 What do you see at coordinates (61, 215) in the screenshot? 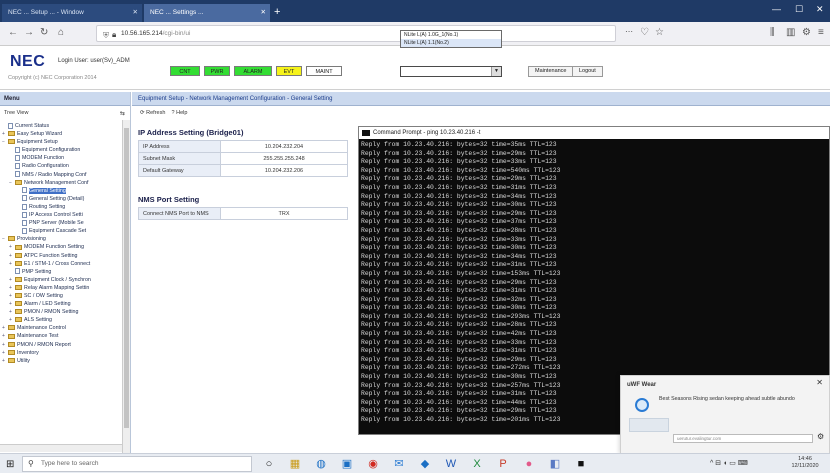
I see `tree-item: IP Access Control Setti` at bounding box center [61, 215].